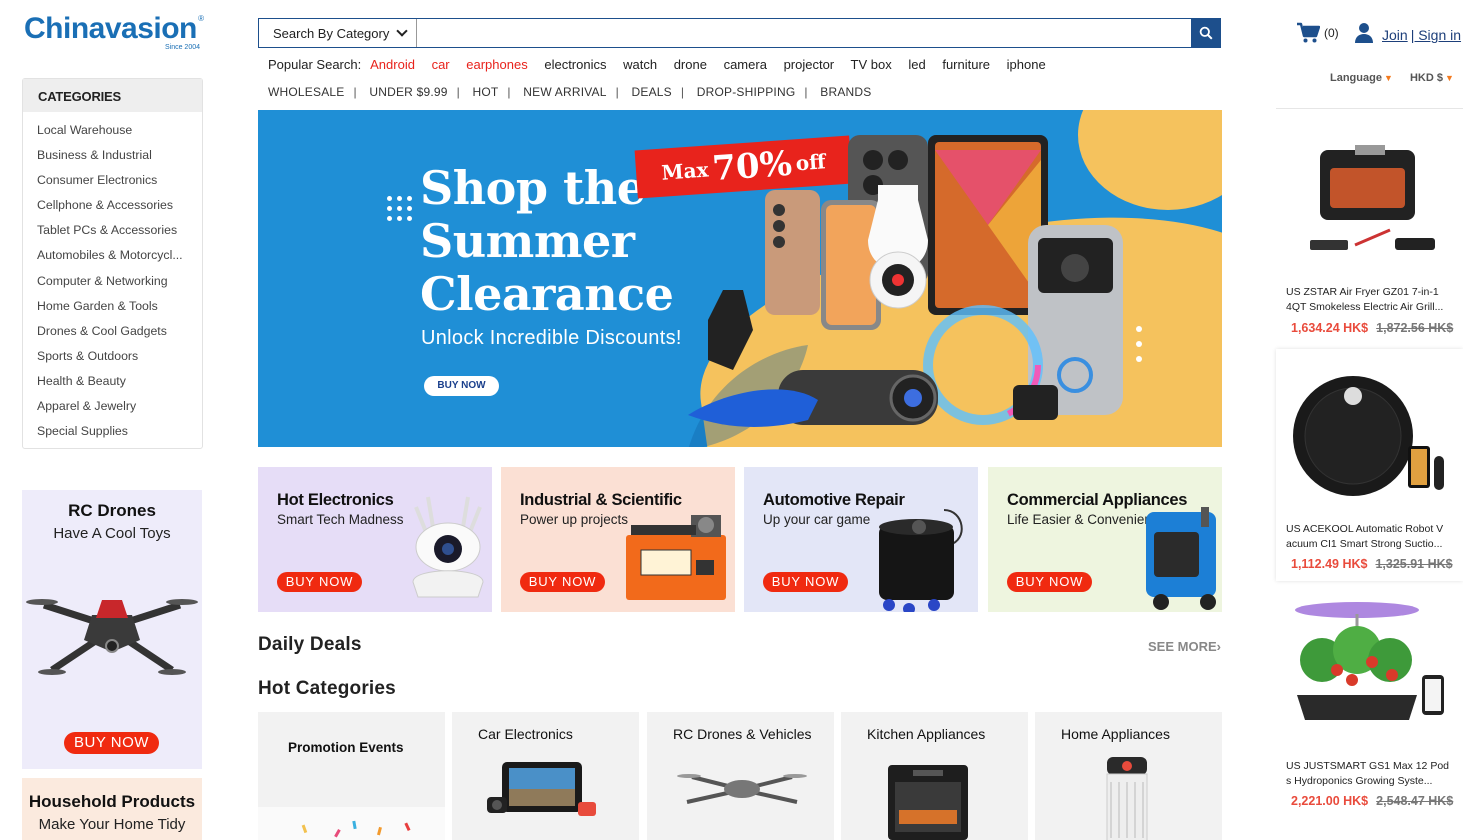  What do you see at coordinates (690, 64) in the screenshot?
I see `popular-term: drone` at bounding box center [690, 64].